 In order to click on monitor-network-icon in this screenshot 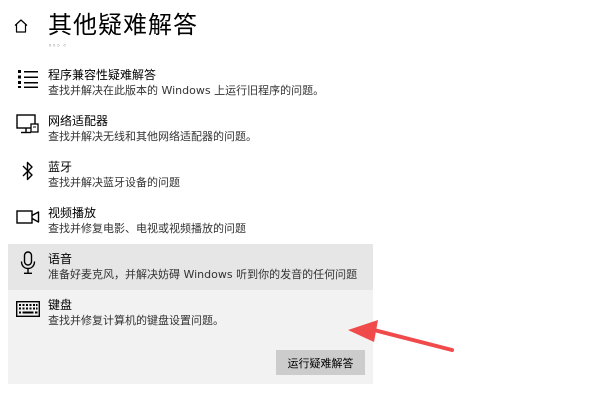, I will do `click(28, 125)`.